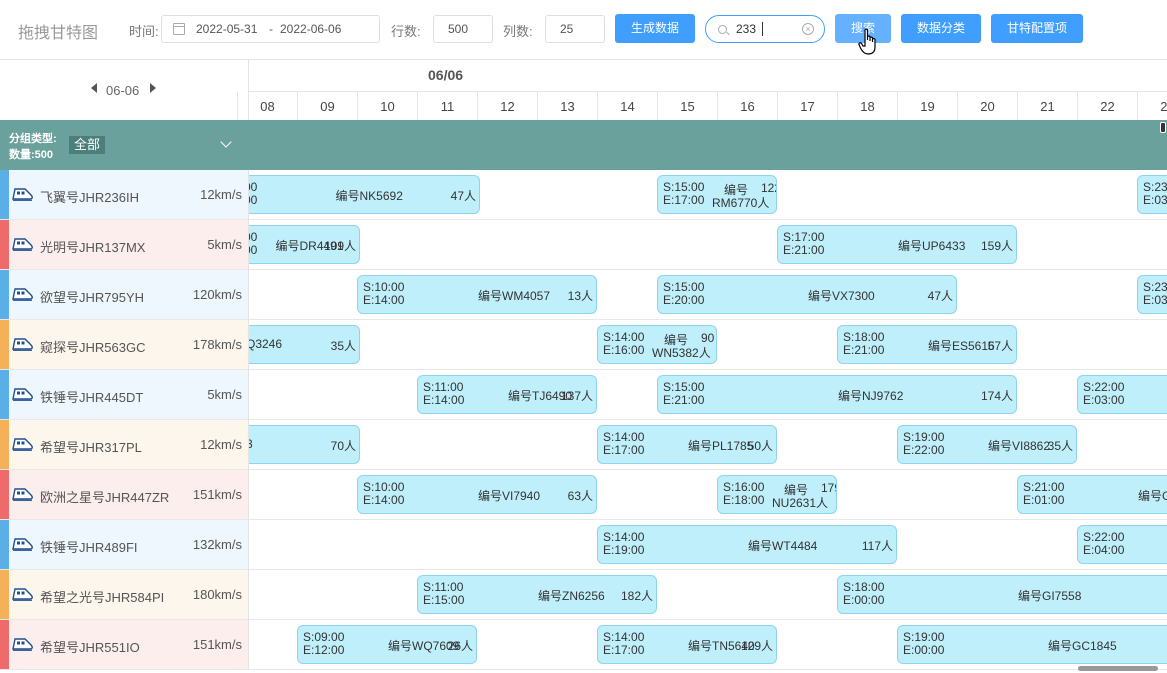  Describe the element at coordinates (1122, 544) in the screenshot. I see `gantt-bar: S:22:00 E:04:00` at that location.